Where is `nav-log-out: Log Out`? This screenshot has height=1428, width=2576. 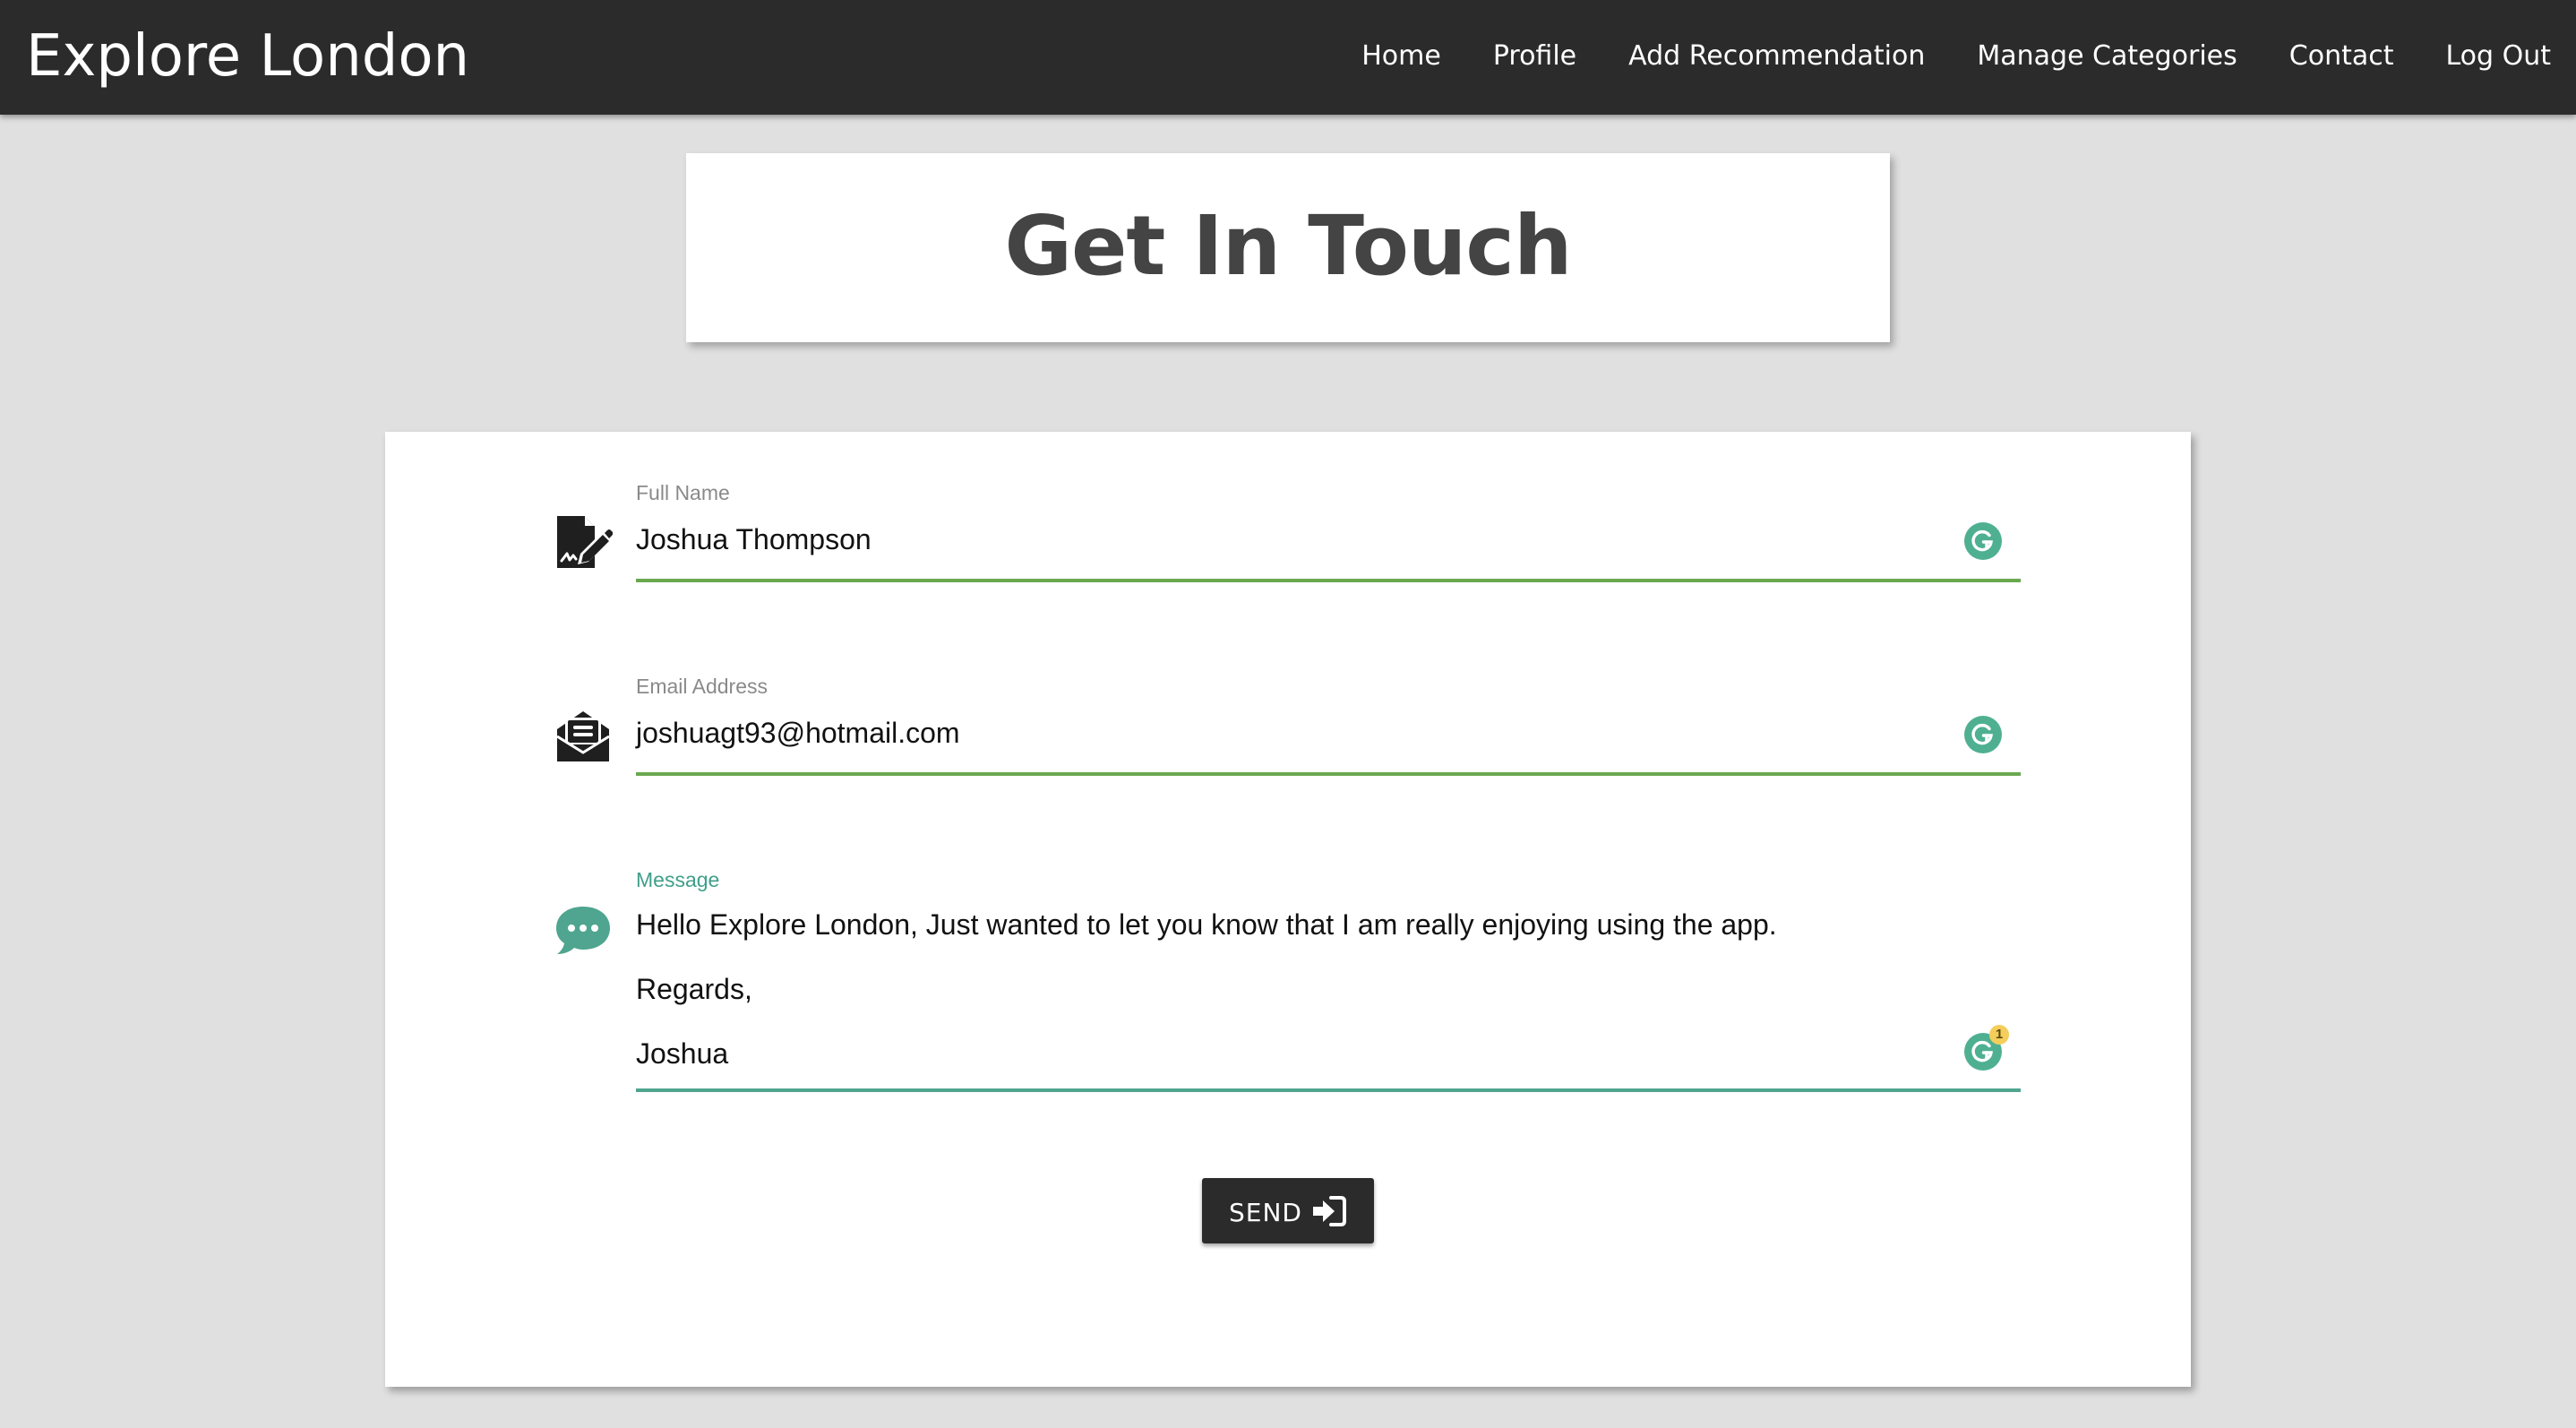 nav-log-out: Log Out is located at coordinates (2498, 56).